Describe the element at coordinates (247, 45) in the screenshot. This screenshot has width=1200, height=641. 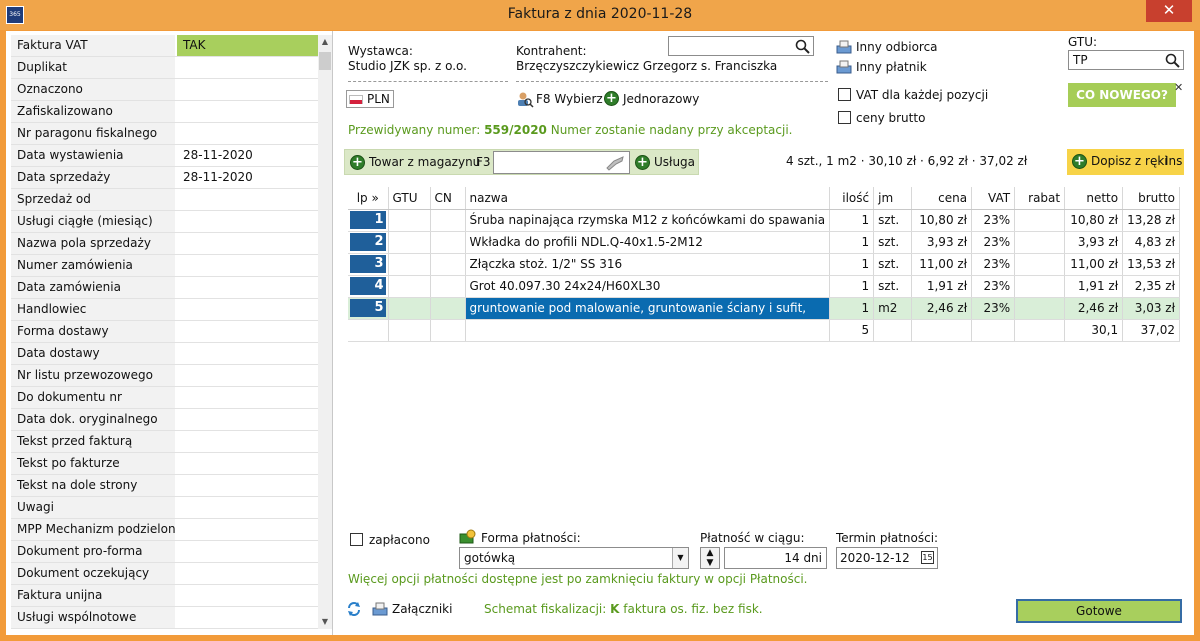
I see `property-value: TAK` at that location.